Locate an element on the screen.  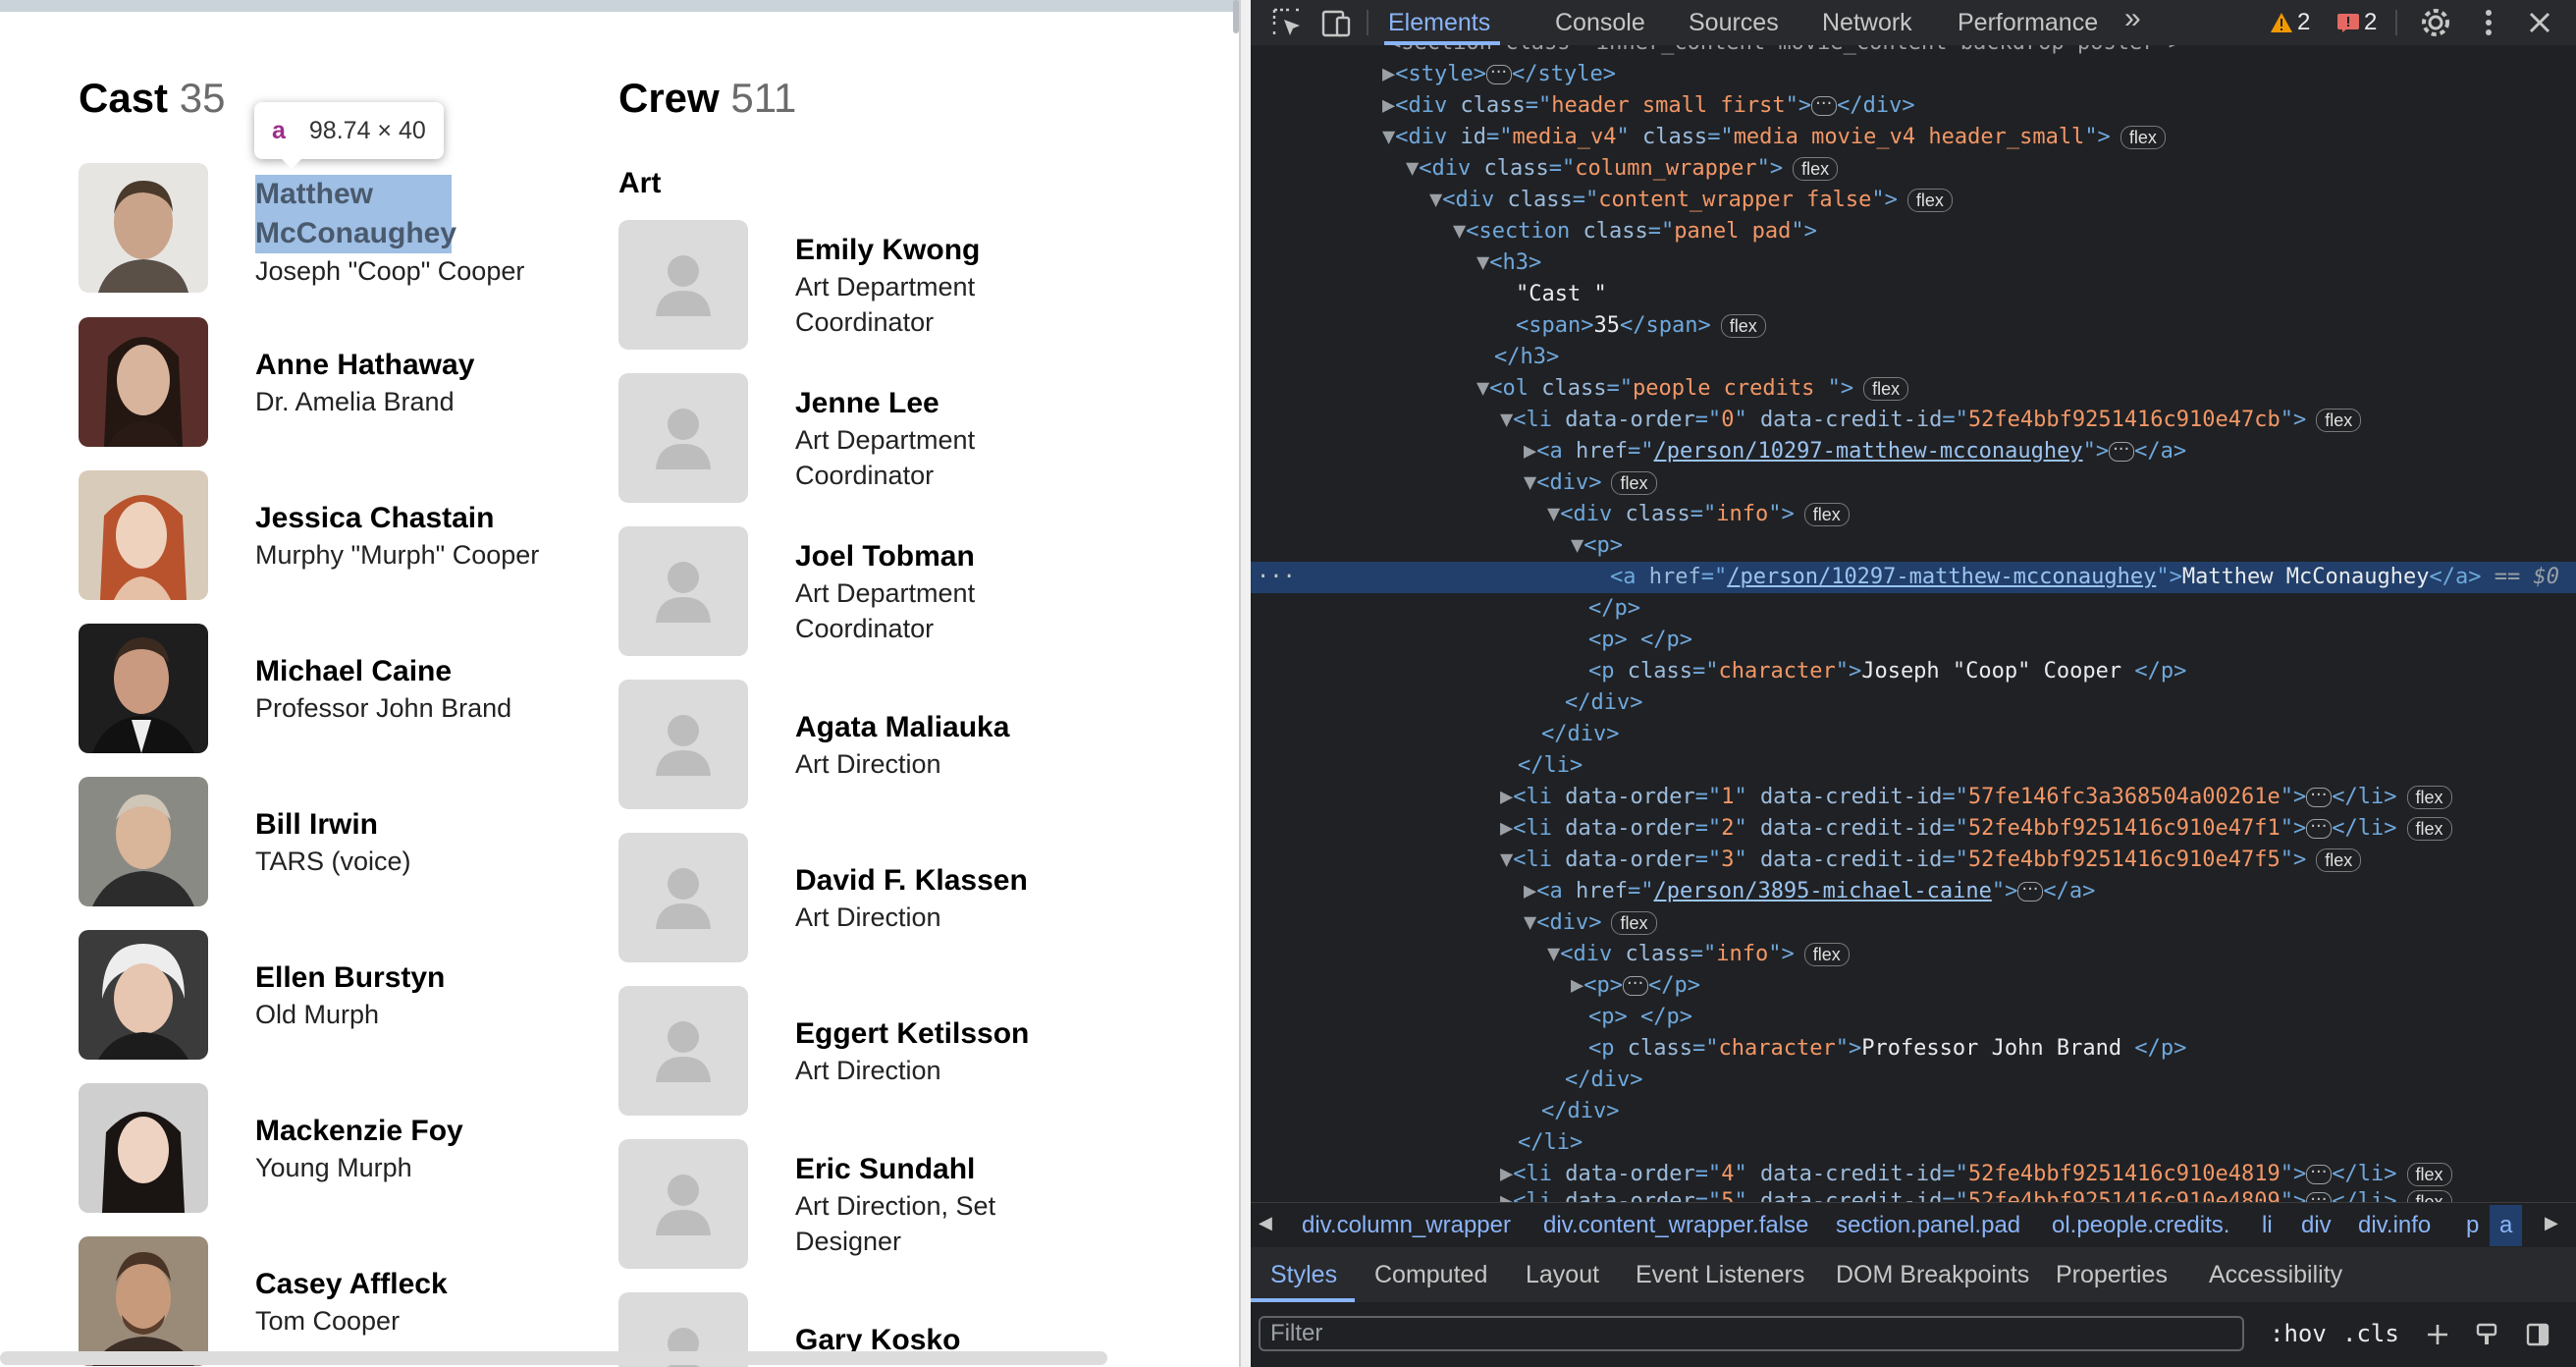
breadcrumb-item: div.column_wrapper is located at coordinates (1406, 1225).